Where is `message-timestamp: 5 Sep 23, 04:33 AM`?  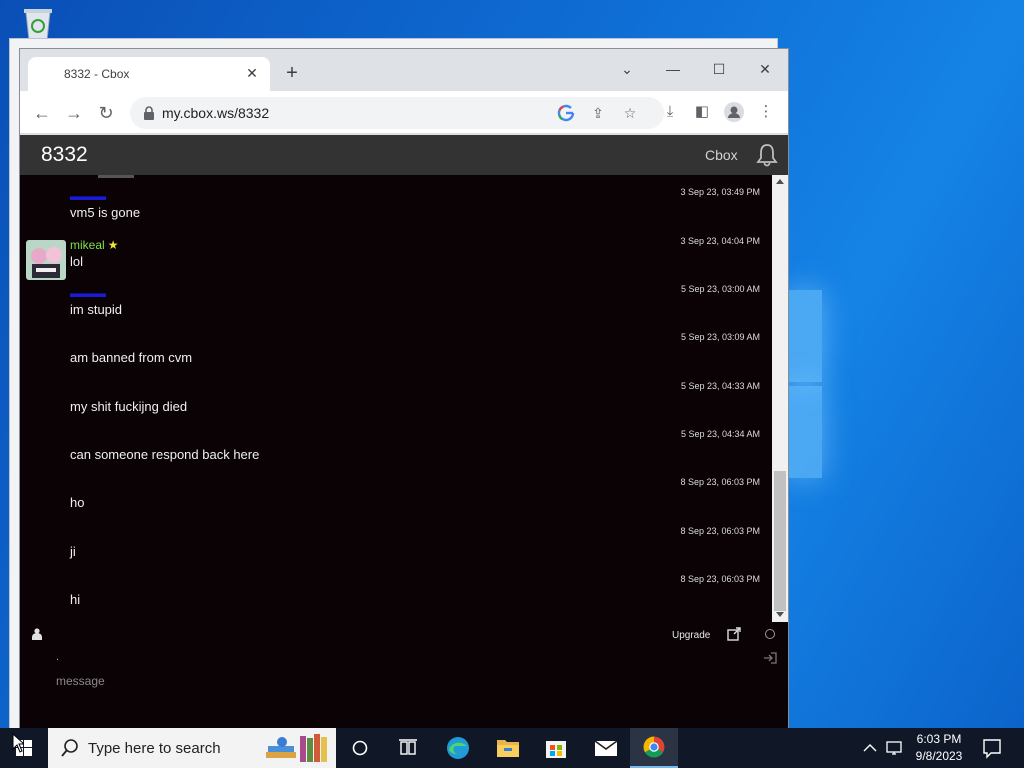 message-timestamp: 5 Sep 23, 04:33 AM is located at coordinates (720, 386).